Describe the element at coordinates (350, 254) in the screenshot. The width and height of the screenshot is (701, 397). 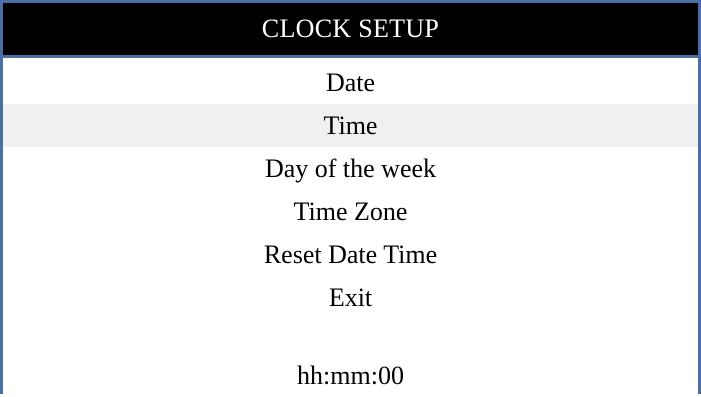
I see `menu-item-reset-date-time: Reset Date Time` at that location.